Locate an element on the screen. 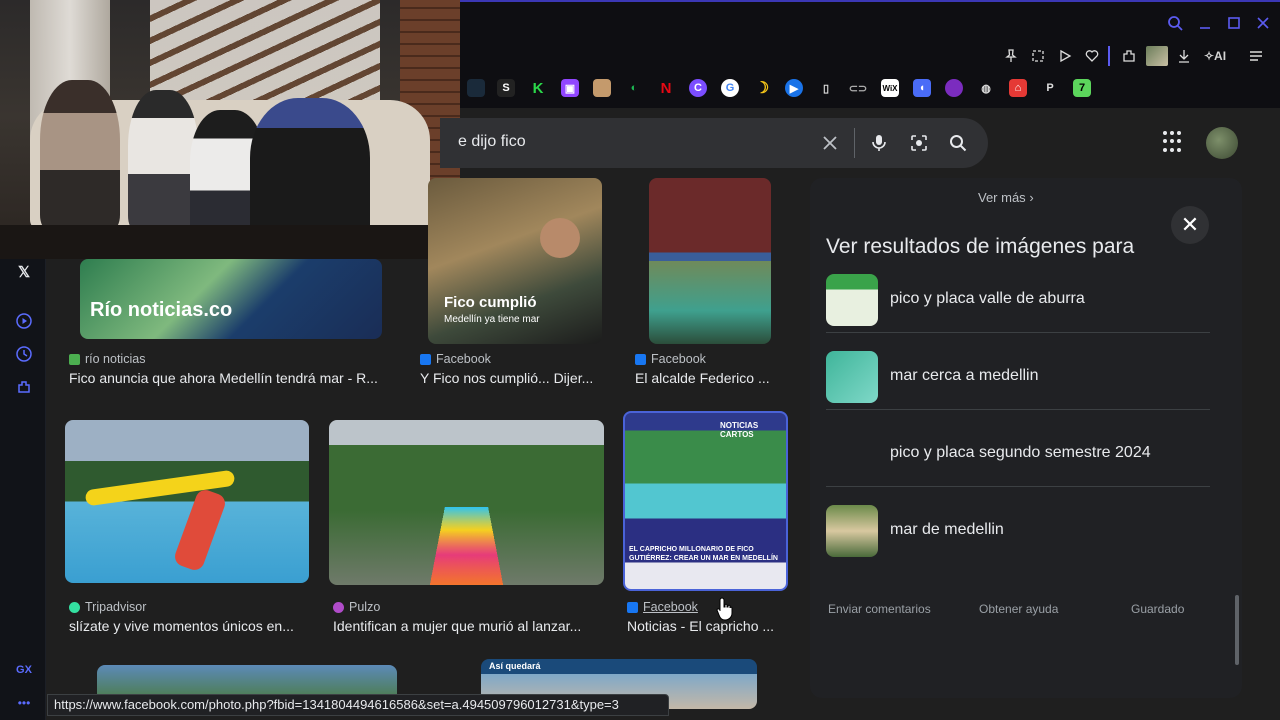 Image resolution: width=1280 pixels, height=720 pixels. result-6-source: Facebook is located at coordinates (662, 607).